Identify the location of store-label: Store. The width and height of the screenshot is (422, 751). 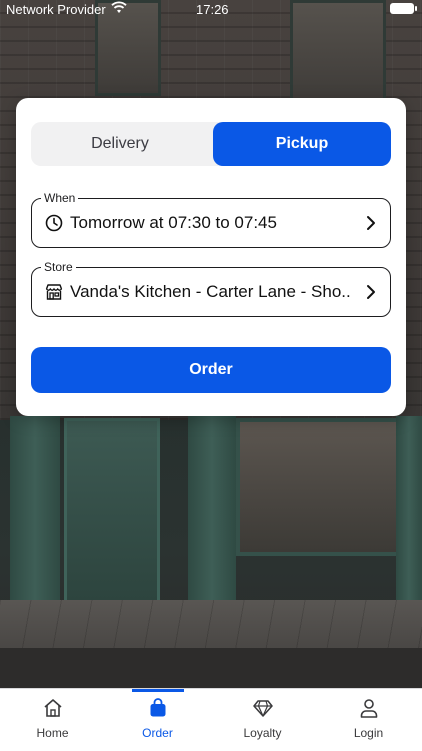
(58, 267).